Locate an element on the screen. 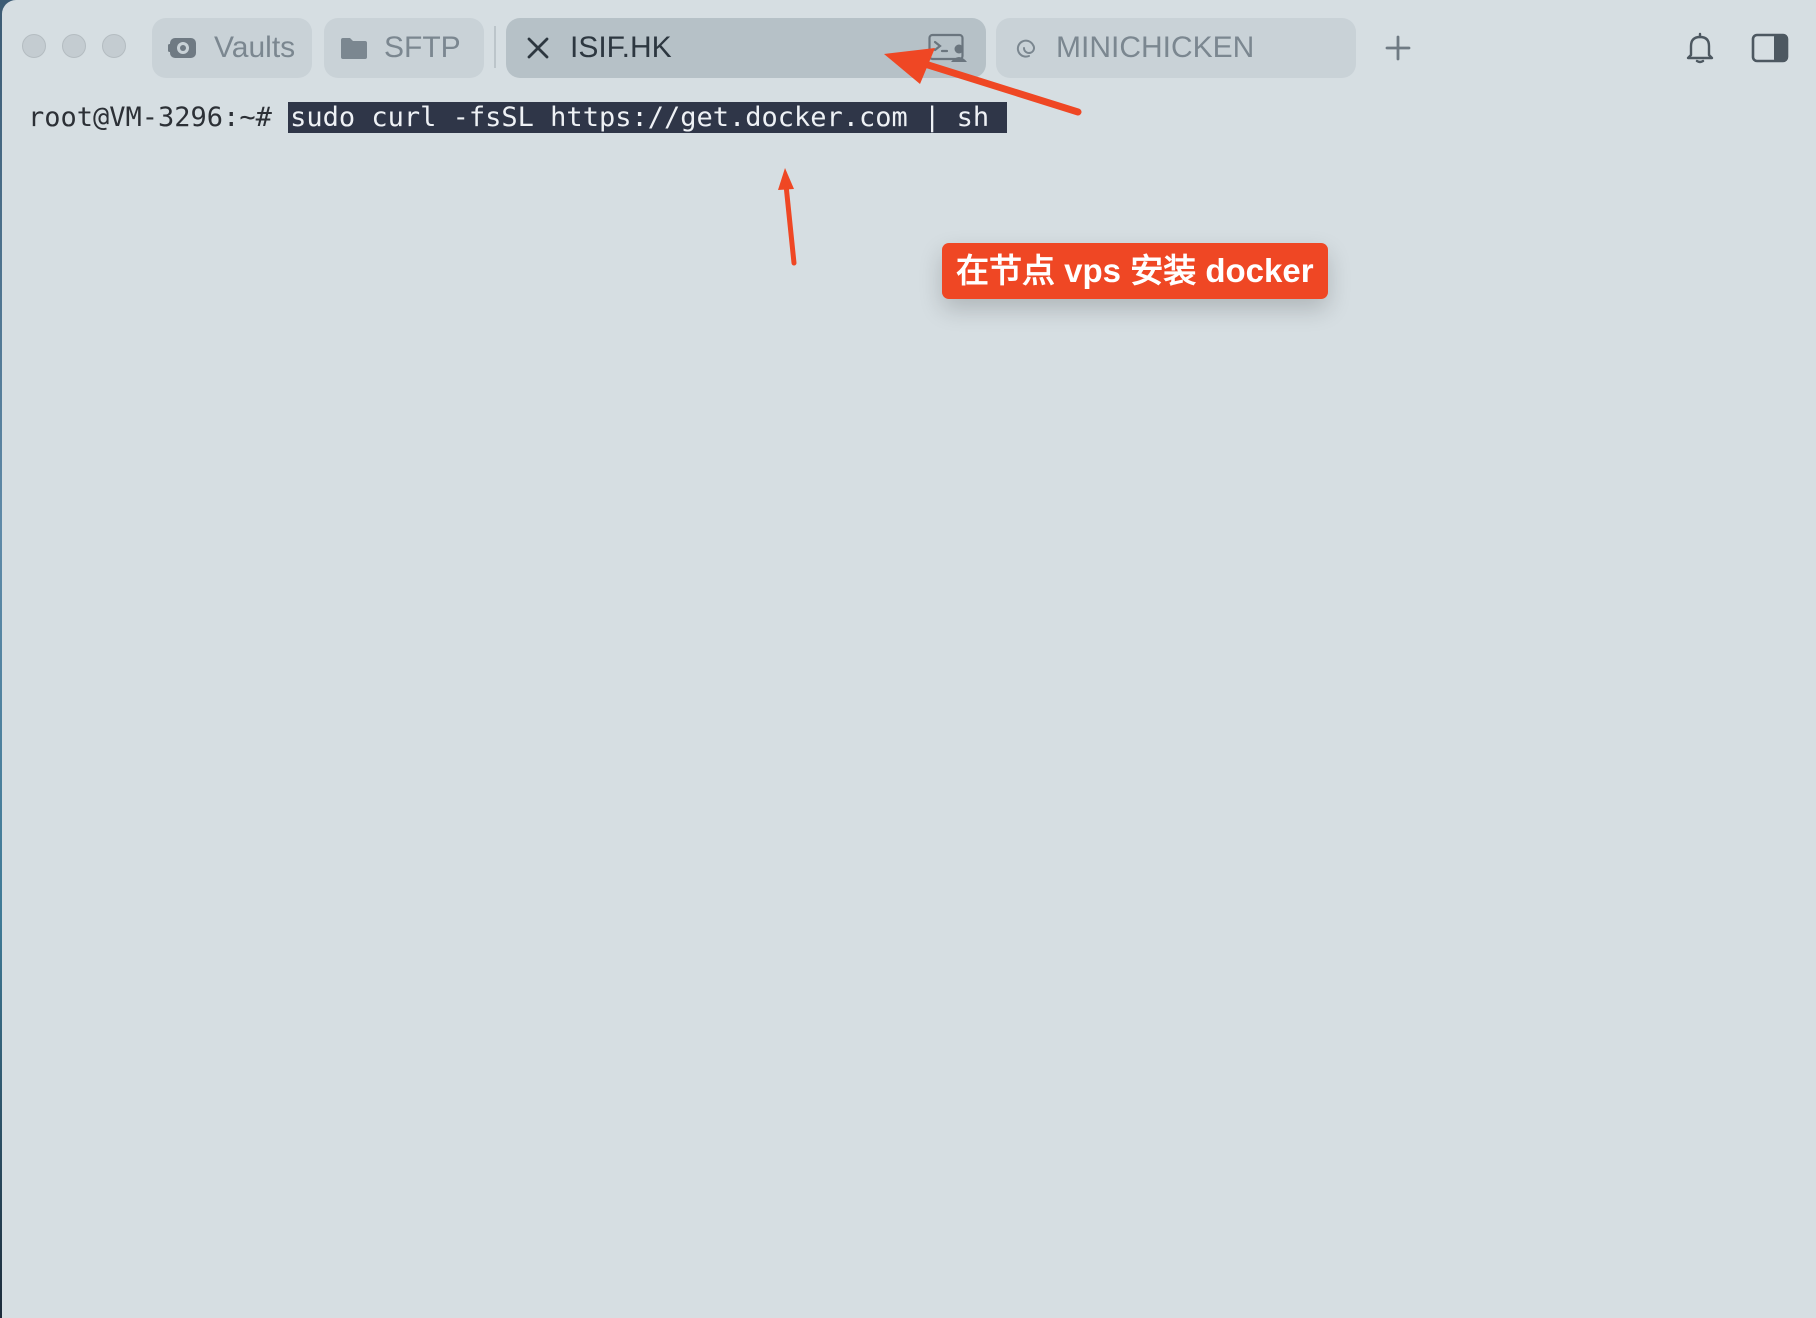 The height and width of the screenshot is (1318, 1816). tab-label: Vaults is located at coordinates (255, 47).